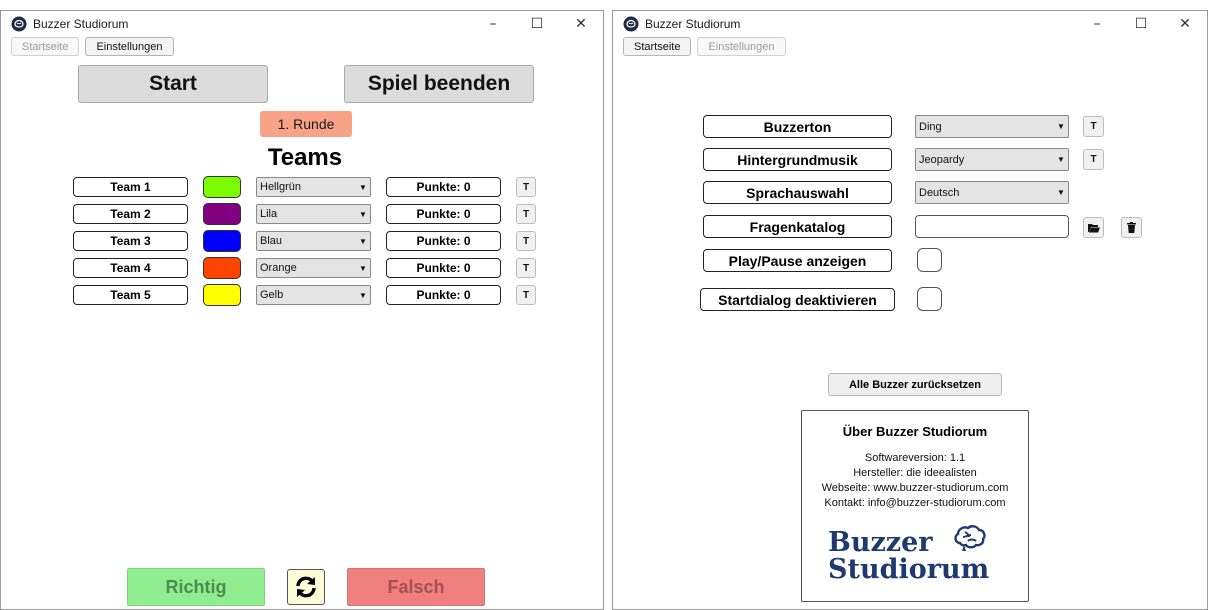 The image size is (1208, 610). Describe the element at coordinates (929, 260) in the screenshot. I see `play-pause-checkbox` at that location.